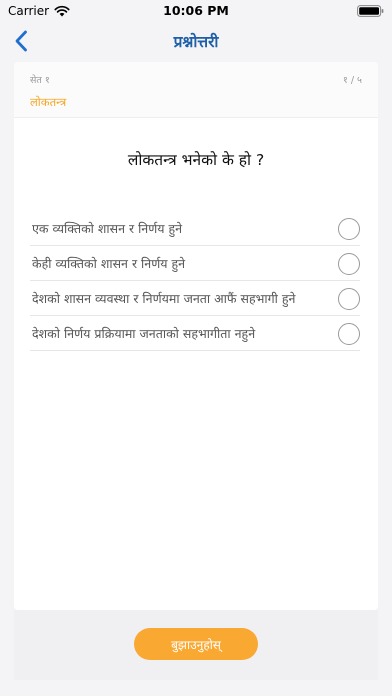 The width and height of the screenshot is (392, 696). I want to click on status-bar: Carrier 10:06 PM, so click(196, 11).